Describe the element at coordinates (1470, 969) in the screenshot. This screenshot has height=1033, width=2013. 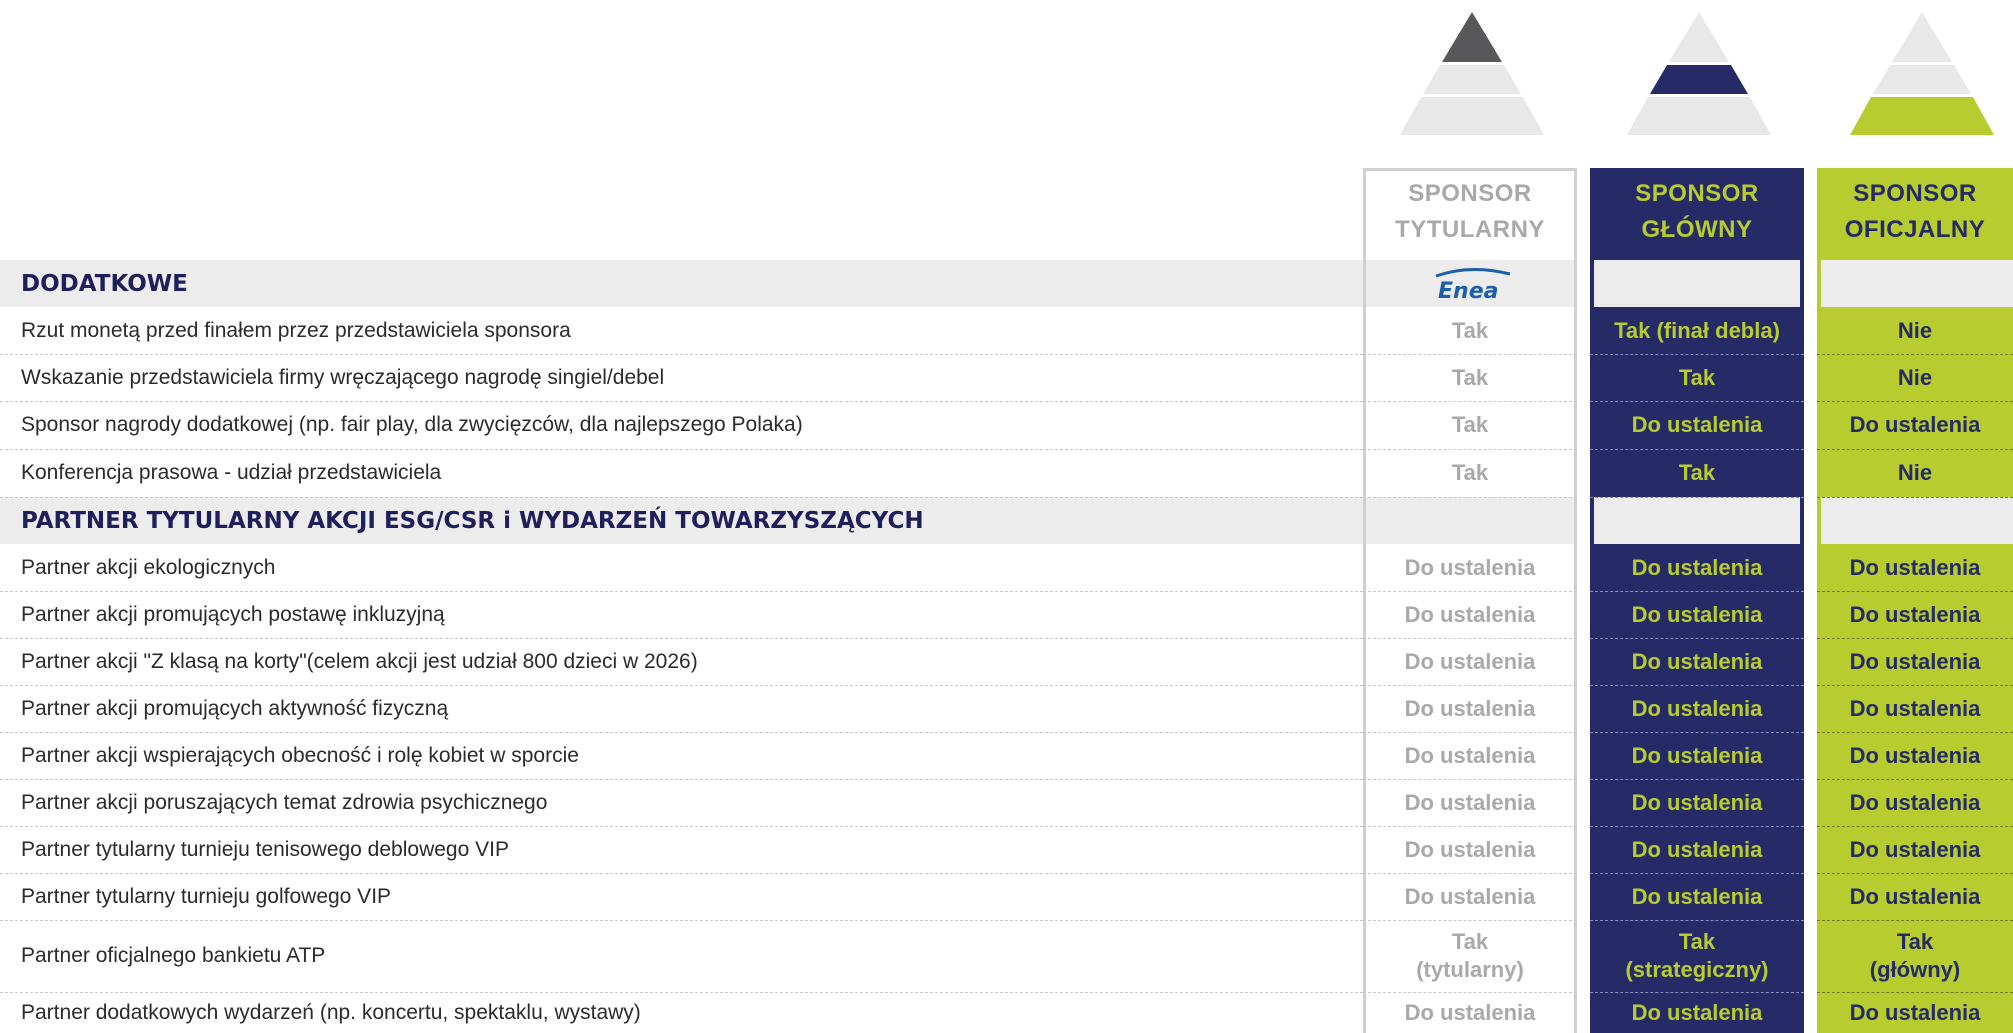
I see `cell-line: (tytularny)` at that location.